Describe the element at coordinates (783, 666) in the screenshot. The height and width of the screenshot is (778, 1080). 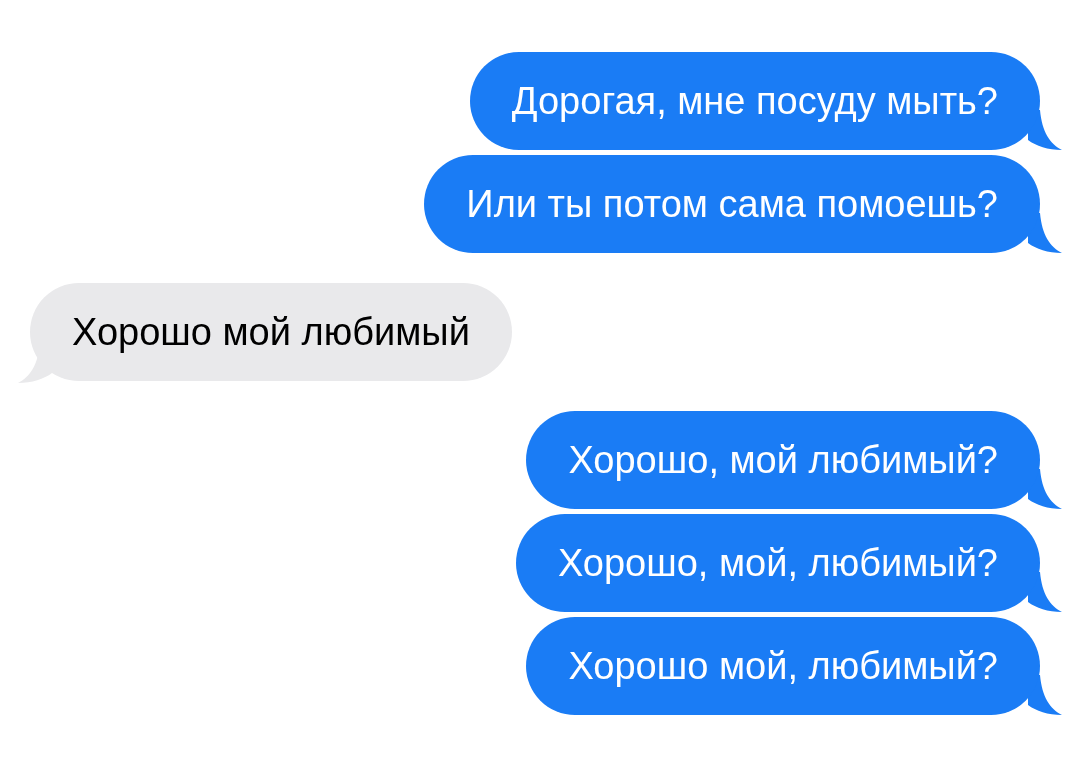
I see `message-bubble: Хорошо мой, любимый?` at that location.